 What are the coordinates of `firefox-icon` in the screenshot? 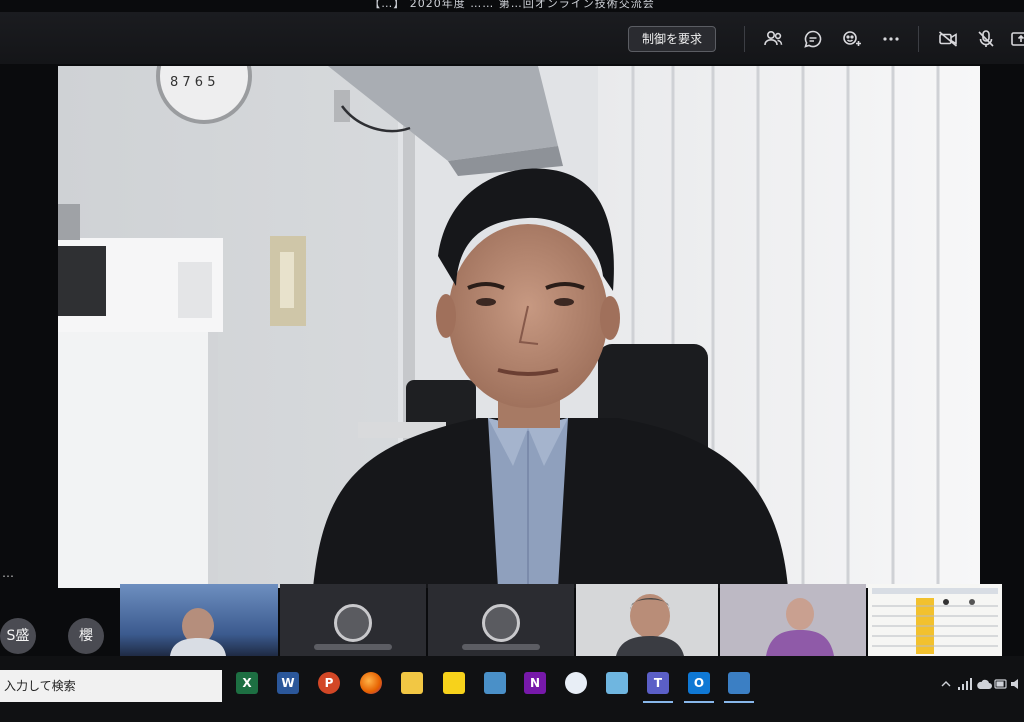 It's located at (371, 683).